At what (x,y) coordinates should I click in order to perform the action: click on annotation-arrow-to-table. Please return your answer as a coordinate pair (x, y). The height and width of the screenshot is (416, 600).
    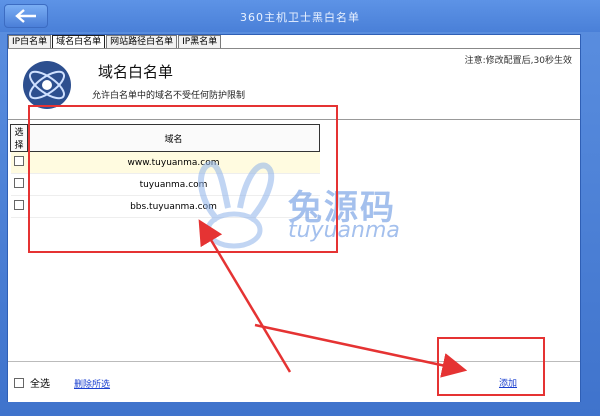
    Looking at the image, I should click on (245, 296).